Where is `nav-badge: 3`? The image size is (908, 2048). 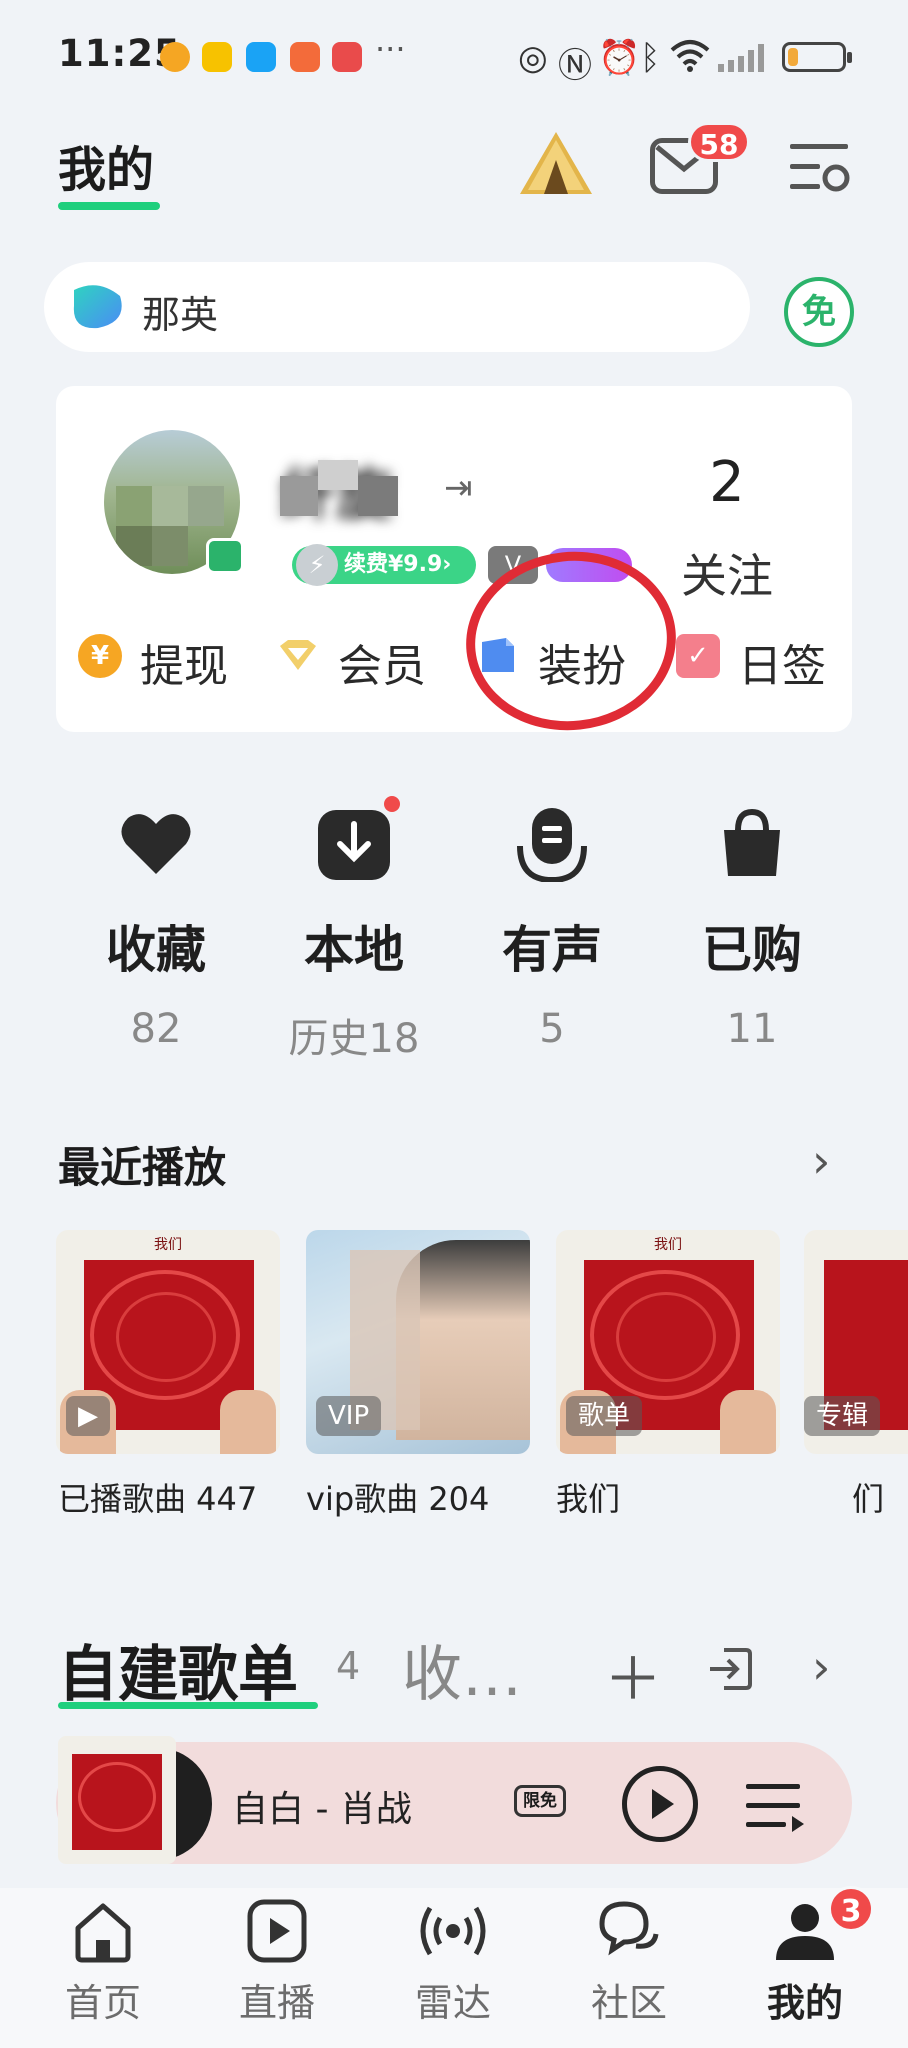
nav-badge: 3 is located at coordinates (851, 1909).